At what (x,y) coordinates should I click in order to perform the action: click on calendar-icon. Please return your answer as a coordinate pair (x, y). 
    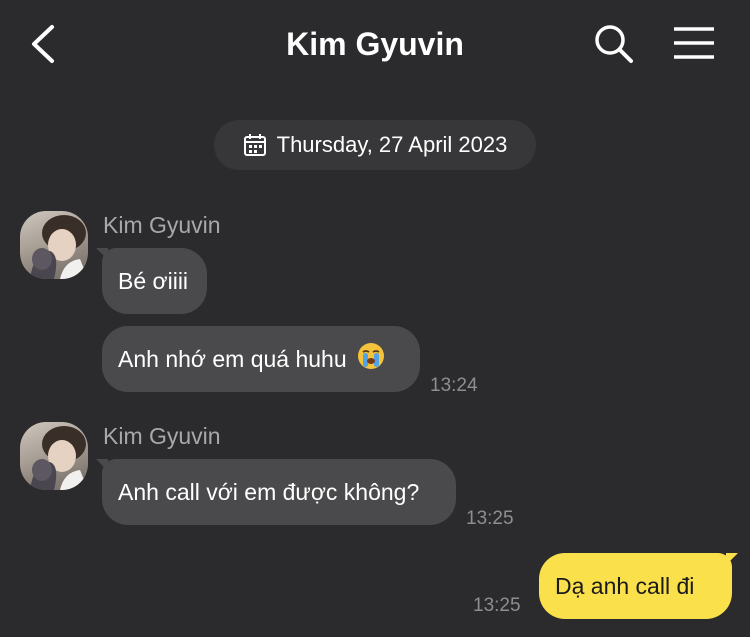
    Looking at the image, I should click on (254, 145).